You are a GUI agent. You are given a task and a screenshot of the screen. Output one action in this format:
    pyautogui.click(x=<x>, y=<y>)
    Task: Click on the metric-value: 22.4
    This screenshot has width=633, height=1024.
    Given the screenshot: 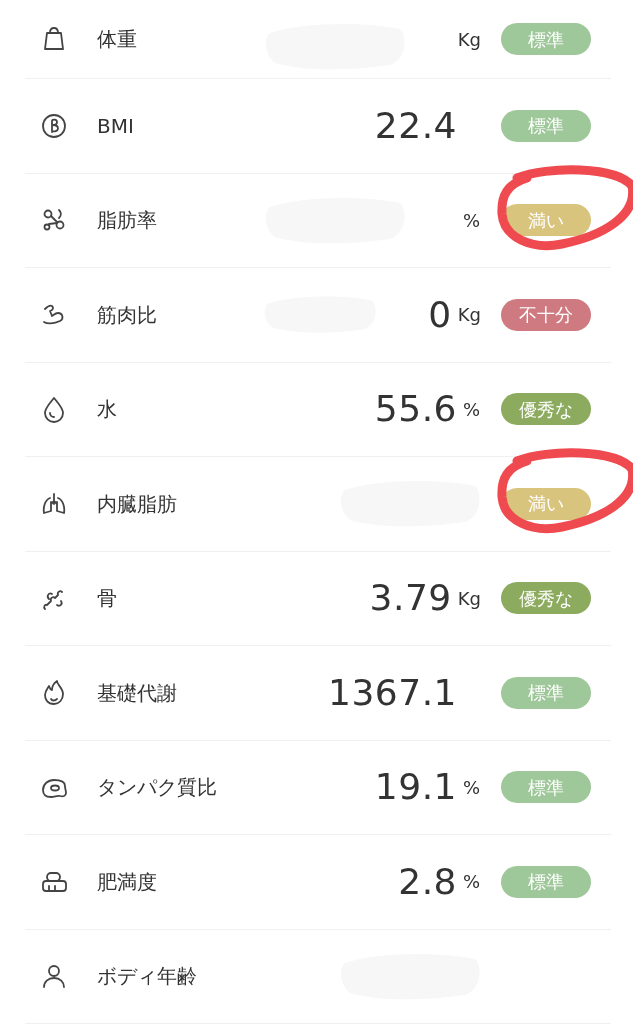 What is the action you would take?
    pyautogui.click(x=415, y=125)
    